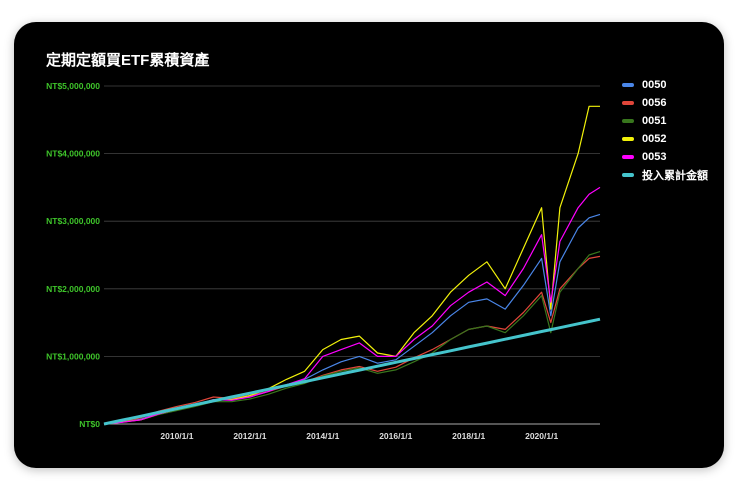  I want to click on x-tick-label: 2020/1/1, so click(541, 436).